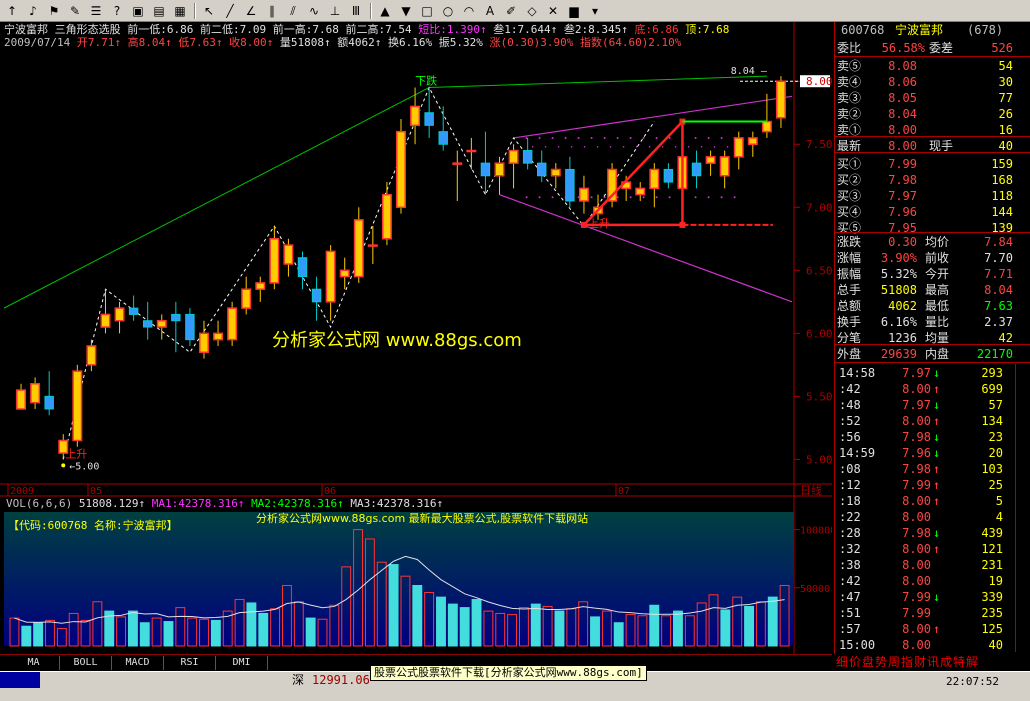 The image size is (1030, 701). Describe the element at coordinates (927, 164) in the screenshot. I see `buy-row: 买① 7.99 159` at that location.